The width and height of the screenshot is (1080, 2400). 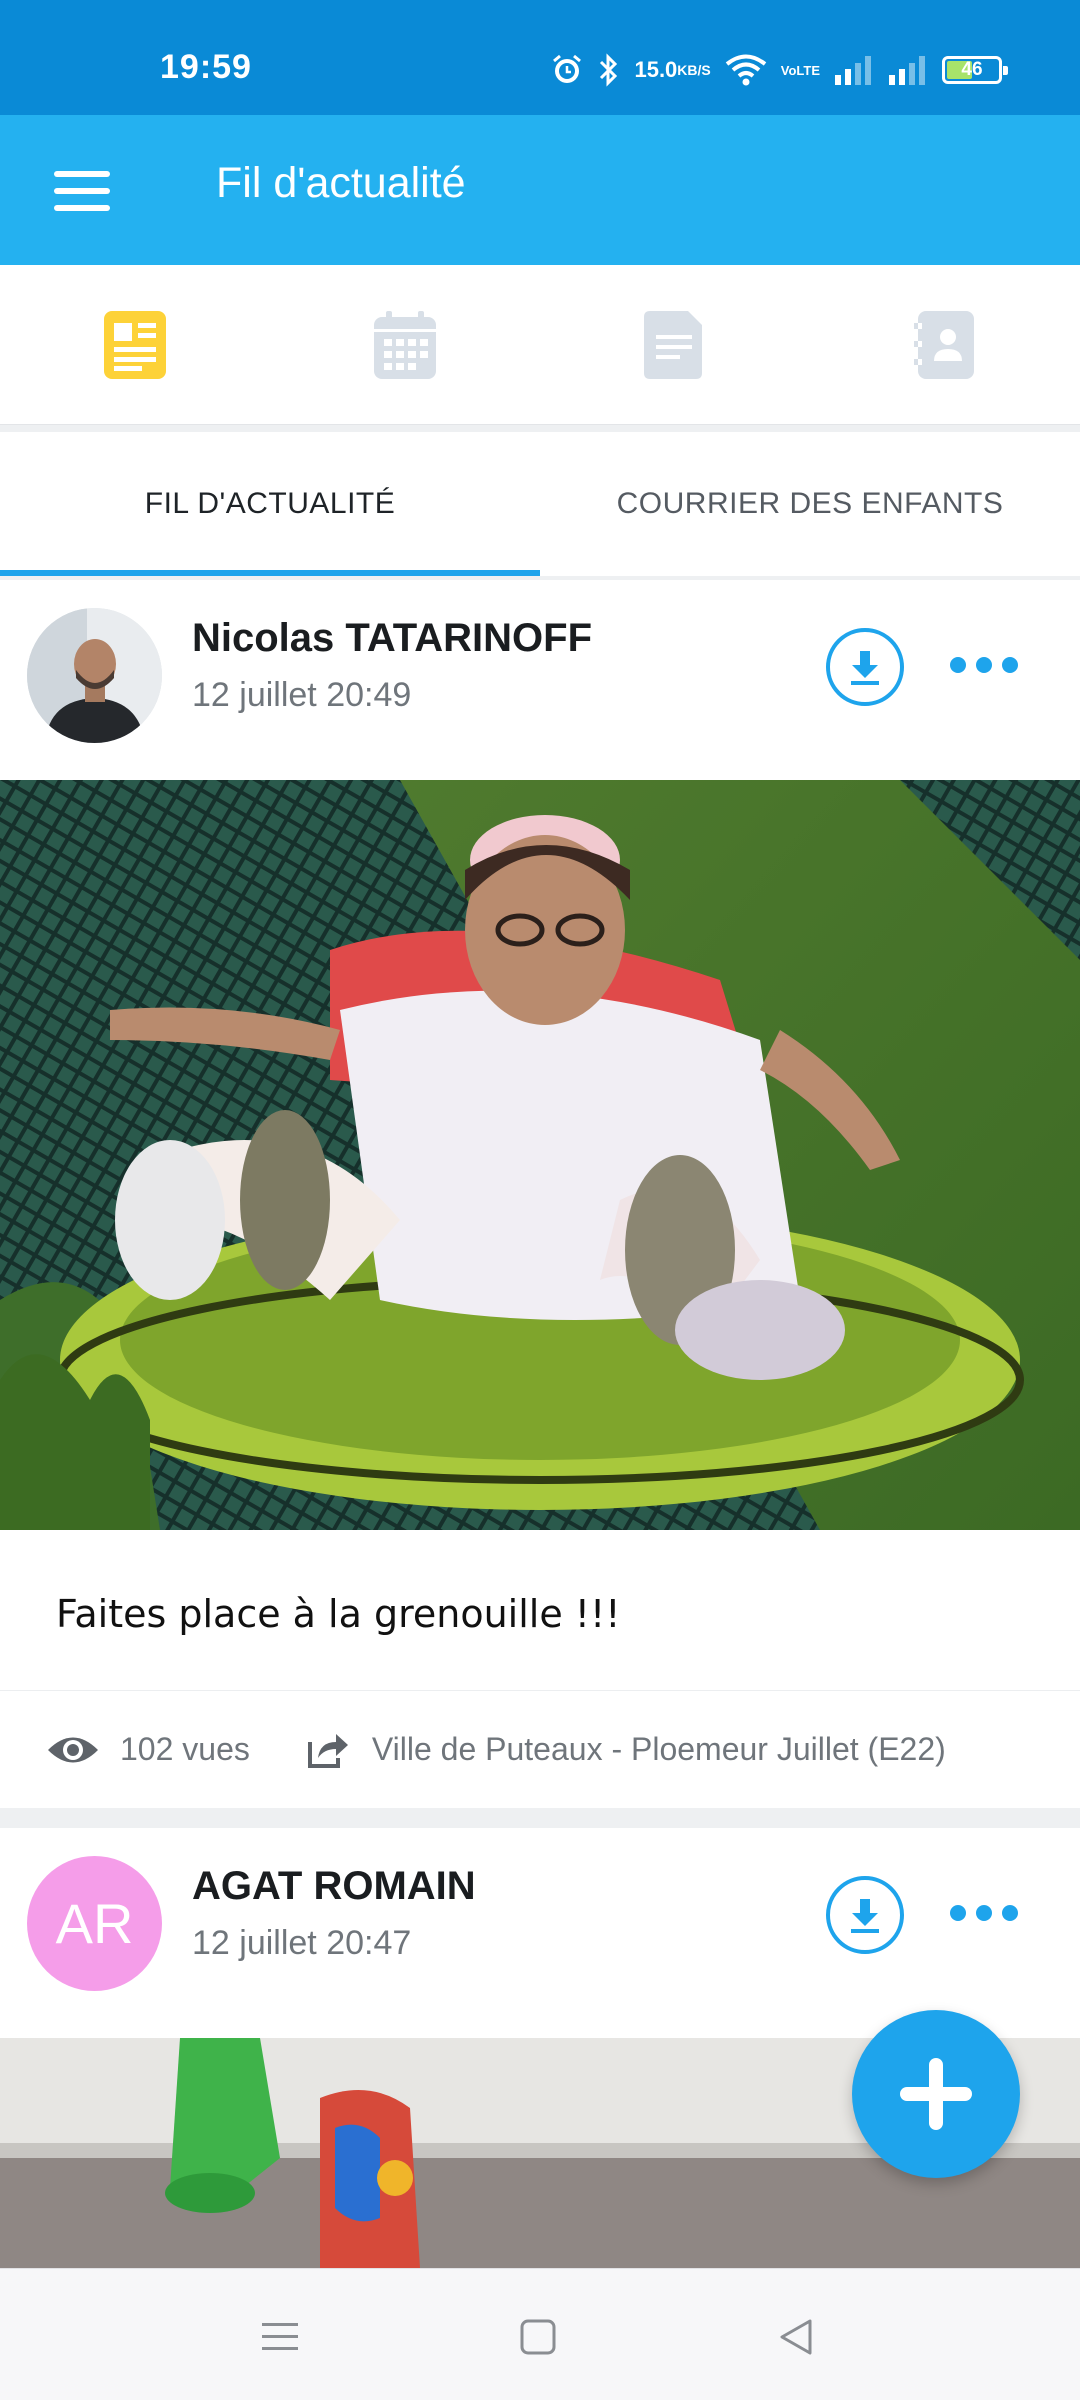 I want to click on network-speed: 15.0 KB/S, so click(x=672, y=69).